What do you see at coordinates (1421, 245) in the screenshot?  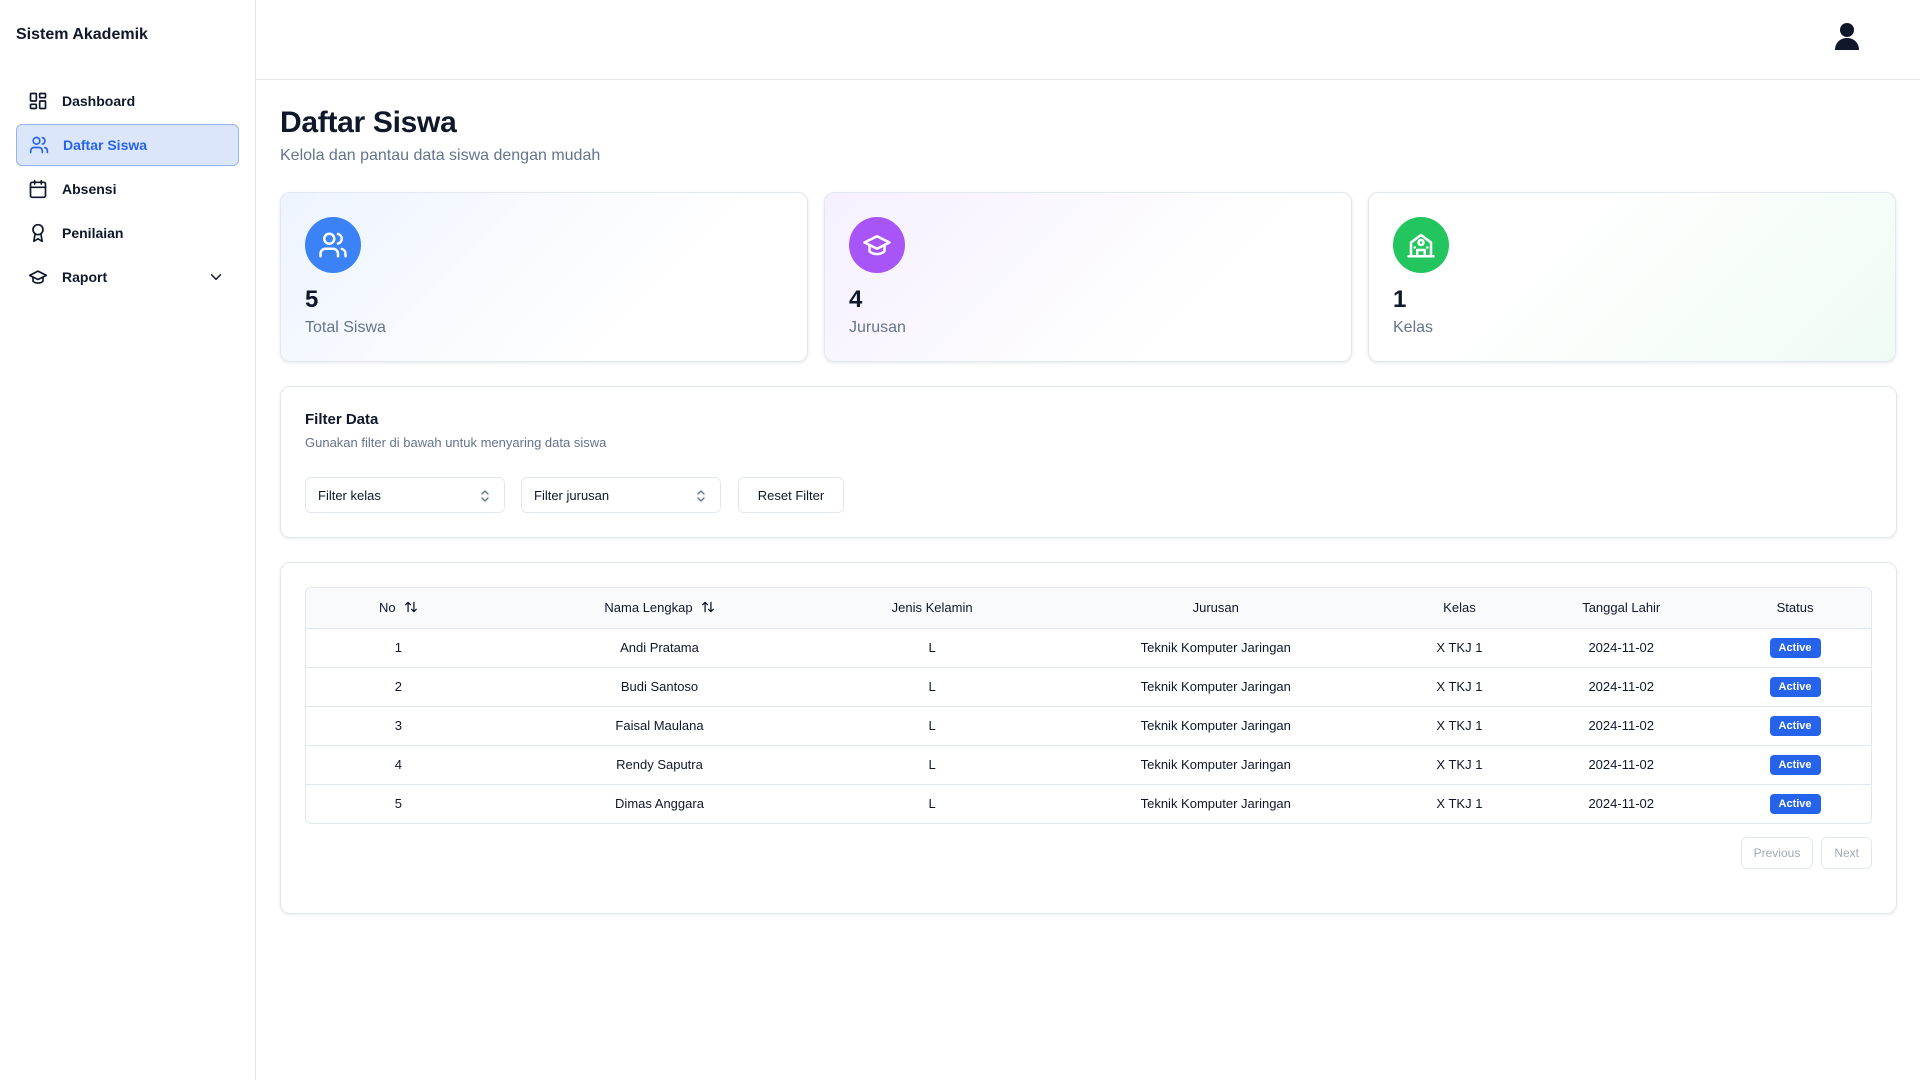 I see `school-icon` at bounding box center [1421, 245].